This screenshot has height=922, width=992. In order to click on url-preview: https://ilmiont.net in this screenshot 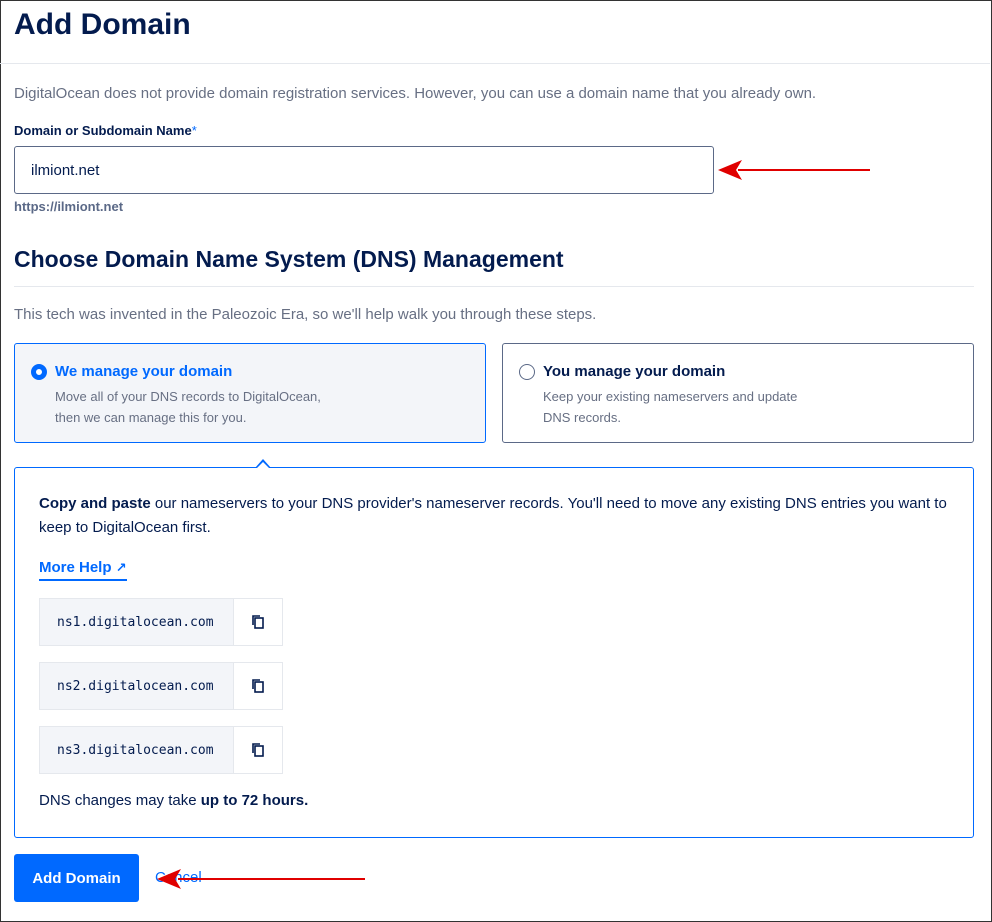, I will do `click(69, 206)`.